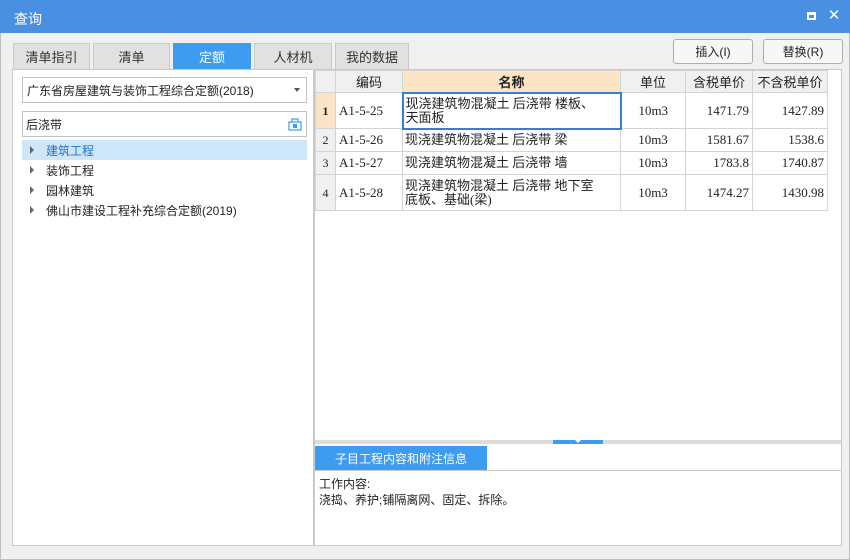 The height and width of the screenshot is (560, 850). I want to click on notax-price-cell: 1430.98, so click(790, 192).